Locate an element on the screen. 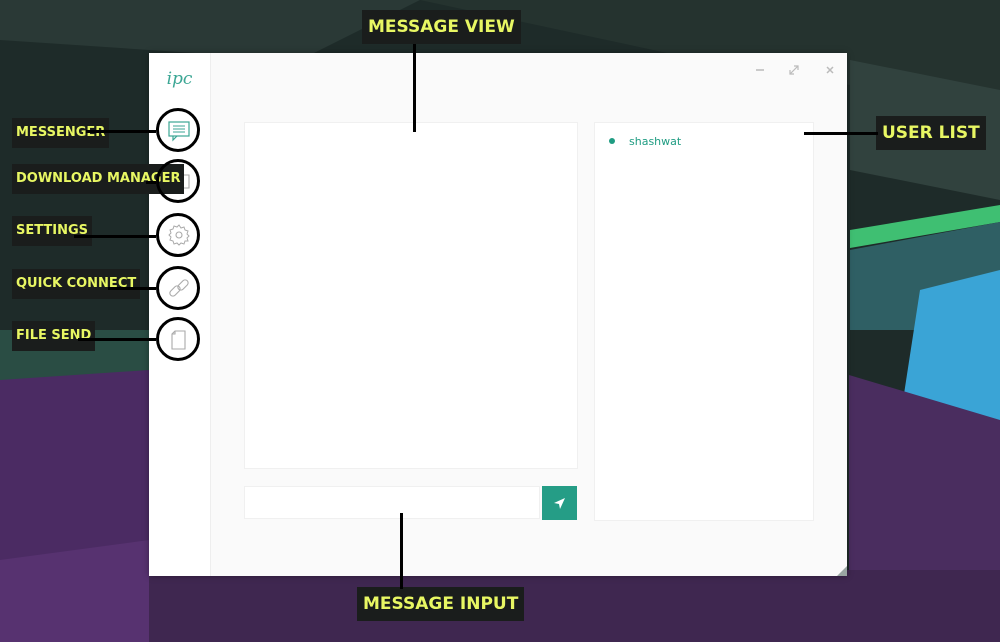  annotation-quick-connect: QUICK CONNECT is located at coordinates (76, 284).